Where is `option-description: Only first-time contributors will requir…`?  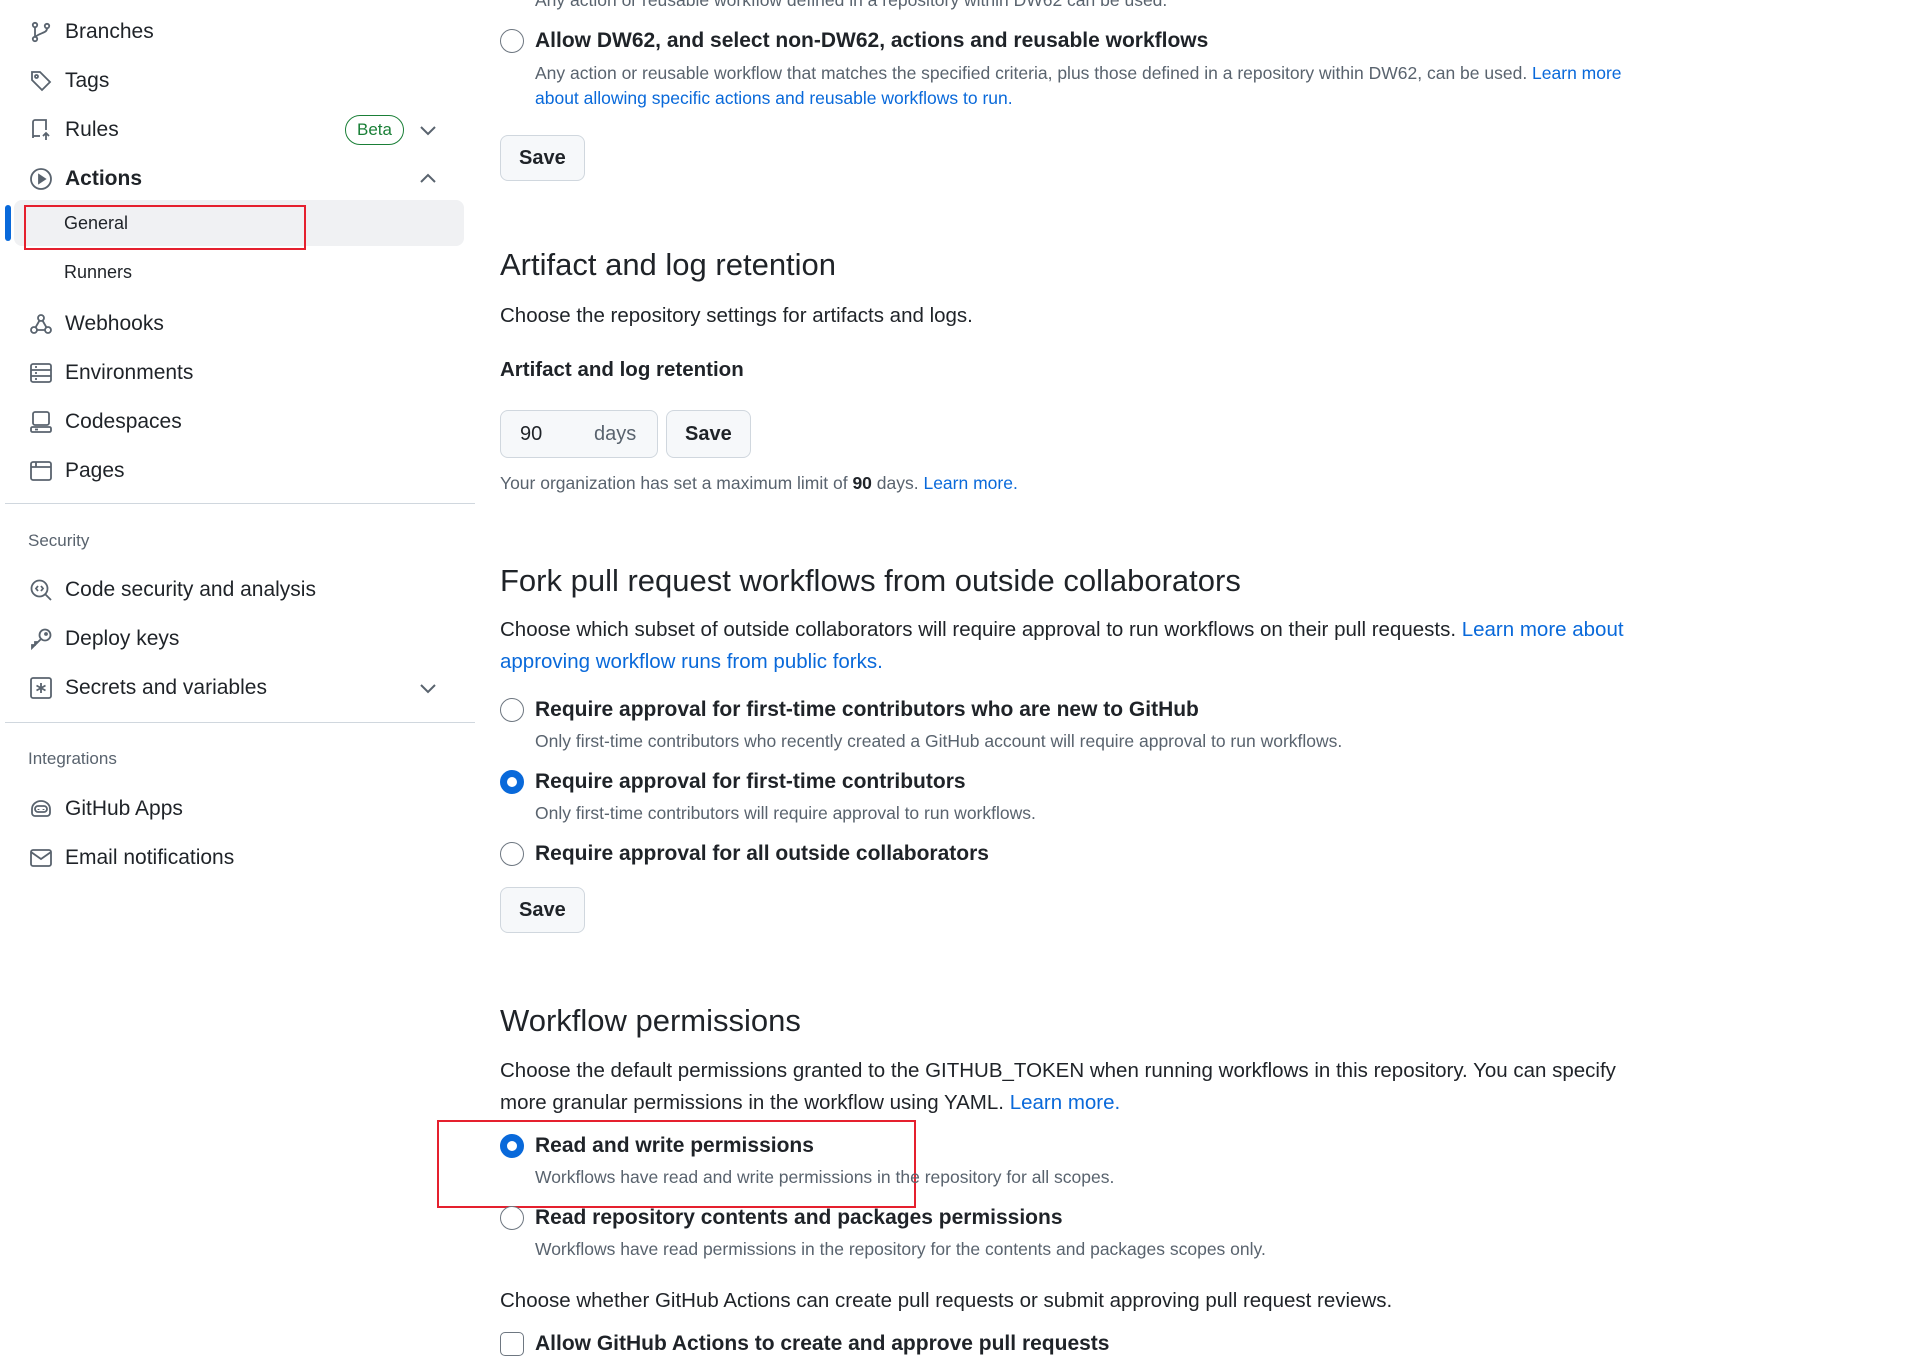
option-description: Only first-time contributors will requir… is located at coordinates (785, 813).